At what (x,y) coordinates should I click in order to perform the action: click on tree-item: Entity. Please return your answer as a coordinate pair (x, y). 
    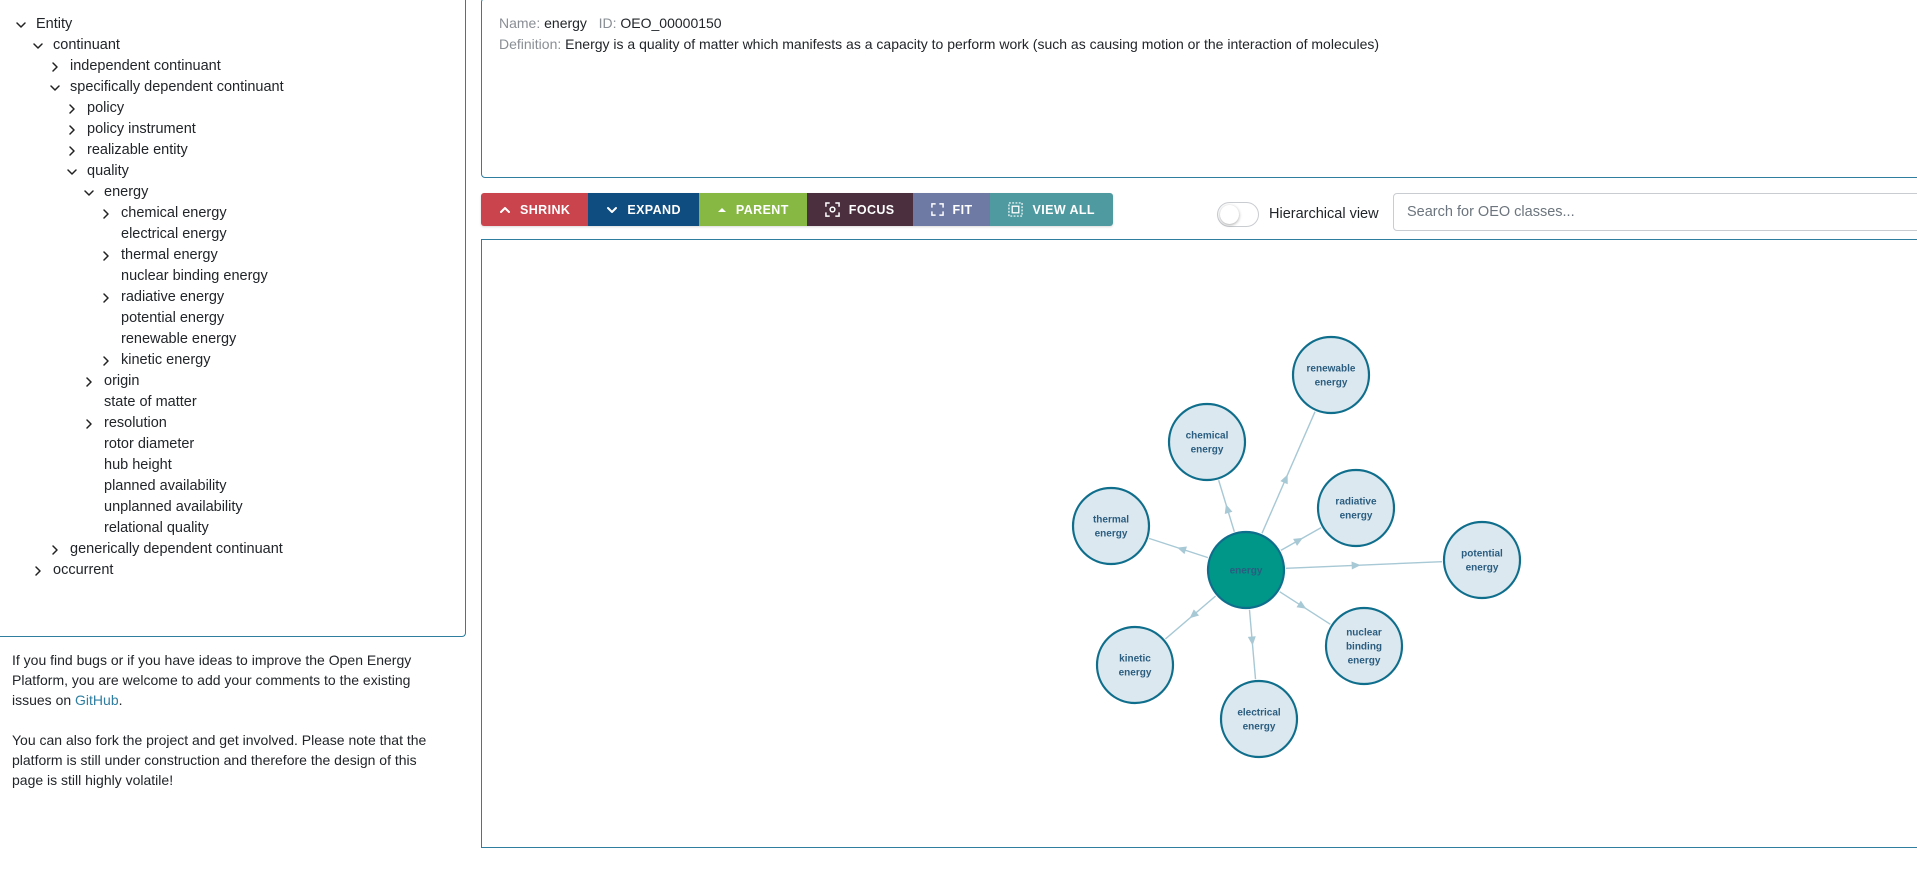
    Looking at the image, I should click on (230, 24).